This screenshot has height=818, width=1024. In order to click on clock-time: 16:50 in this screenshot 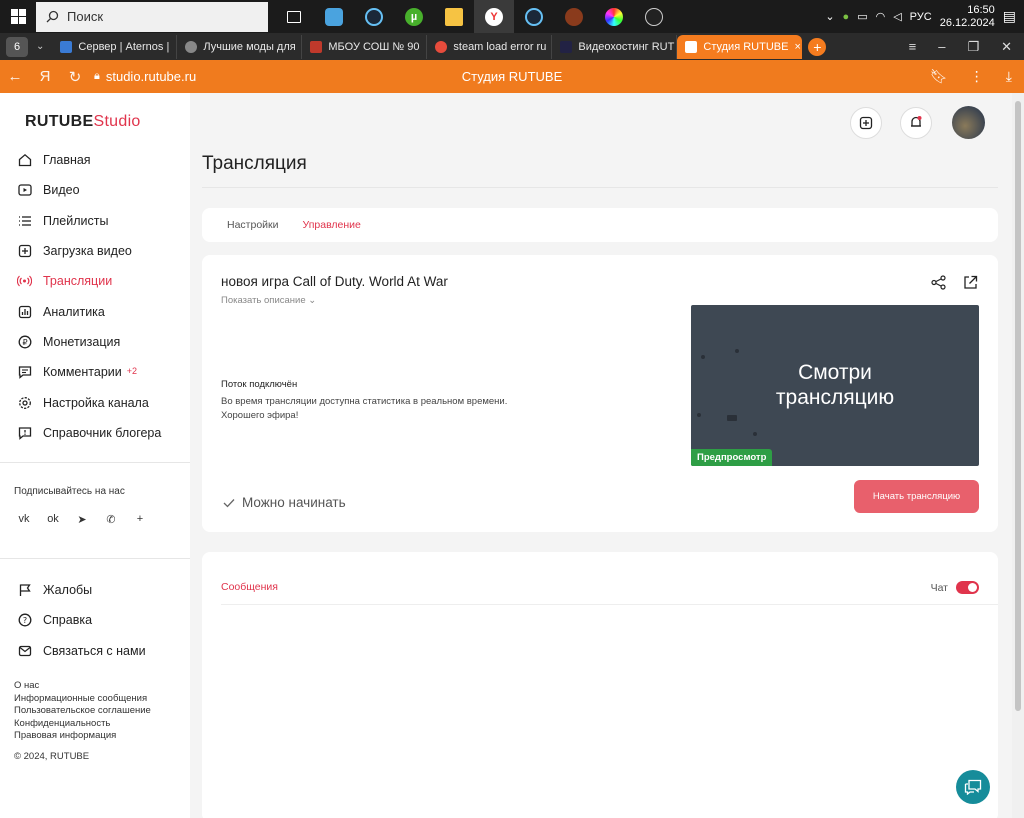, I will do `click(981, 9)`.